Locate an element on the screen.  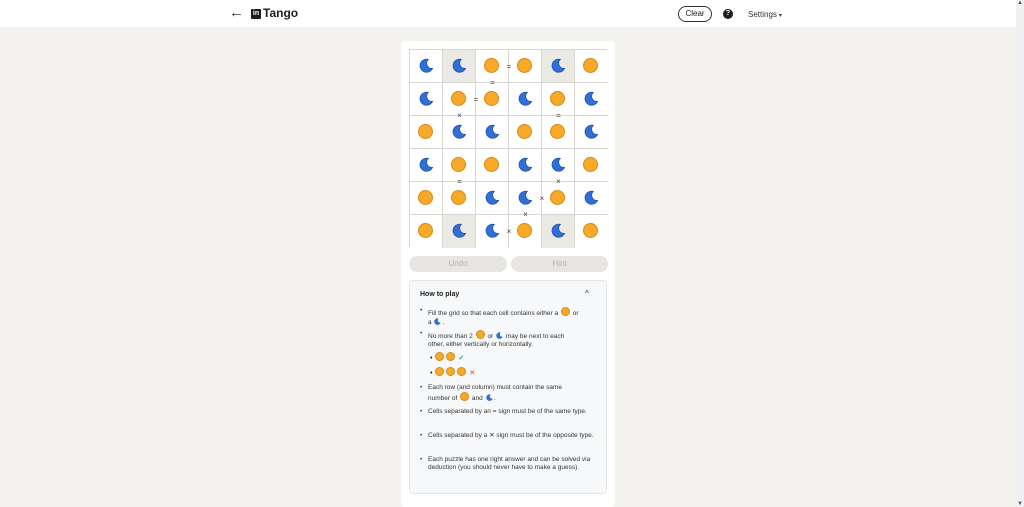
example-valid: • ✓ is located at coordinates (447, 357).